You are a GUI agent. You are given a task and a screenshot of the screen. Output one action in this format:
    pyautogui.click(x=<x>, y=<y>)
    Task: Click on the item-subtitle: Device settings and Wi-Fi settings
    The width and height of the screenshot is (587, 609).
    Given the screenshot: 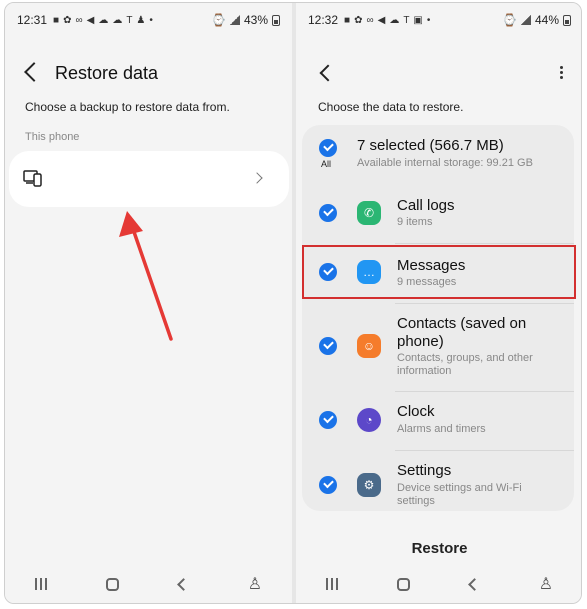 What is the action you would take?
    pyautogui.click(x=459, y=494)
    